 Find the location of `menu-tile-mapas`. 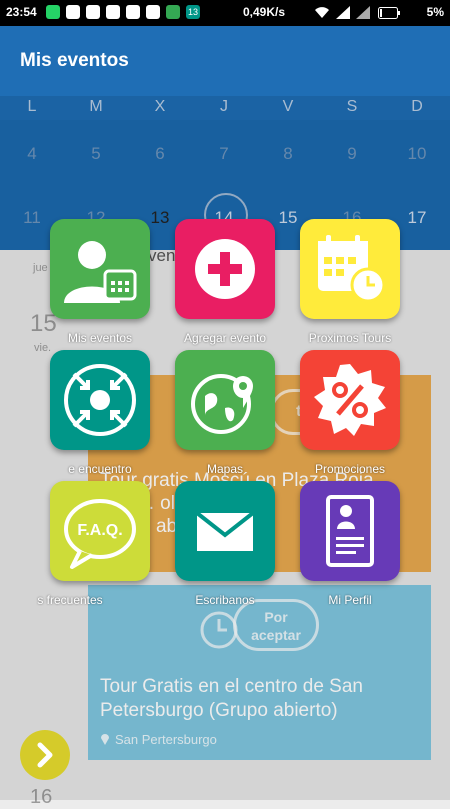

menu-tile-mapas is located at coordinates (225, 400).